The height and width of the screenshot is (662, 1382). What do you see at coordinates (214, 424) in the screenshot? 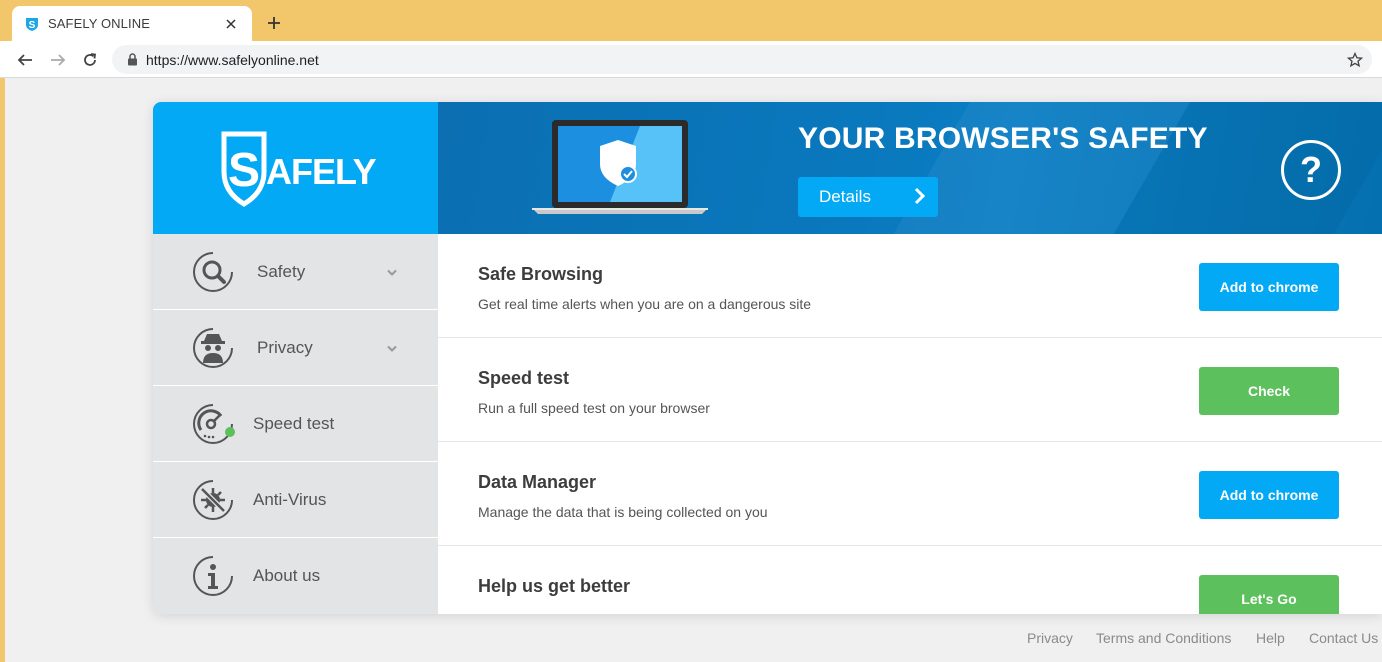
I see `speedometer-icon` at bounding box center [214, 424].